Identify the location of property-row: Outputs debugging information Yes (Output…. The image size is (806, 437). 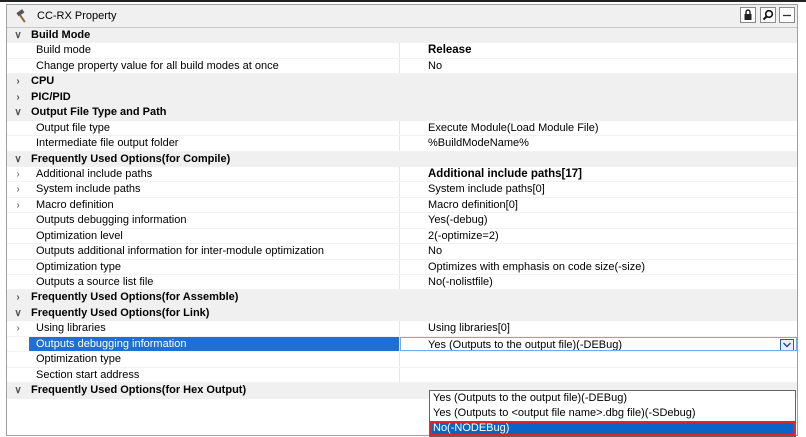
(402, 344).